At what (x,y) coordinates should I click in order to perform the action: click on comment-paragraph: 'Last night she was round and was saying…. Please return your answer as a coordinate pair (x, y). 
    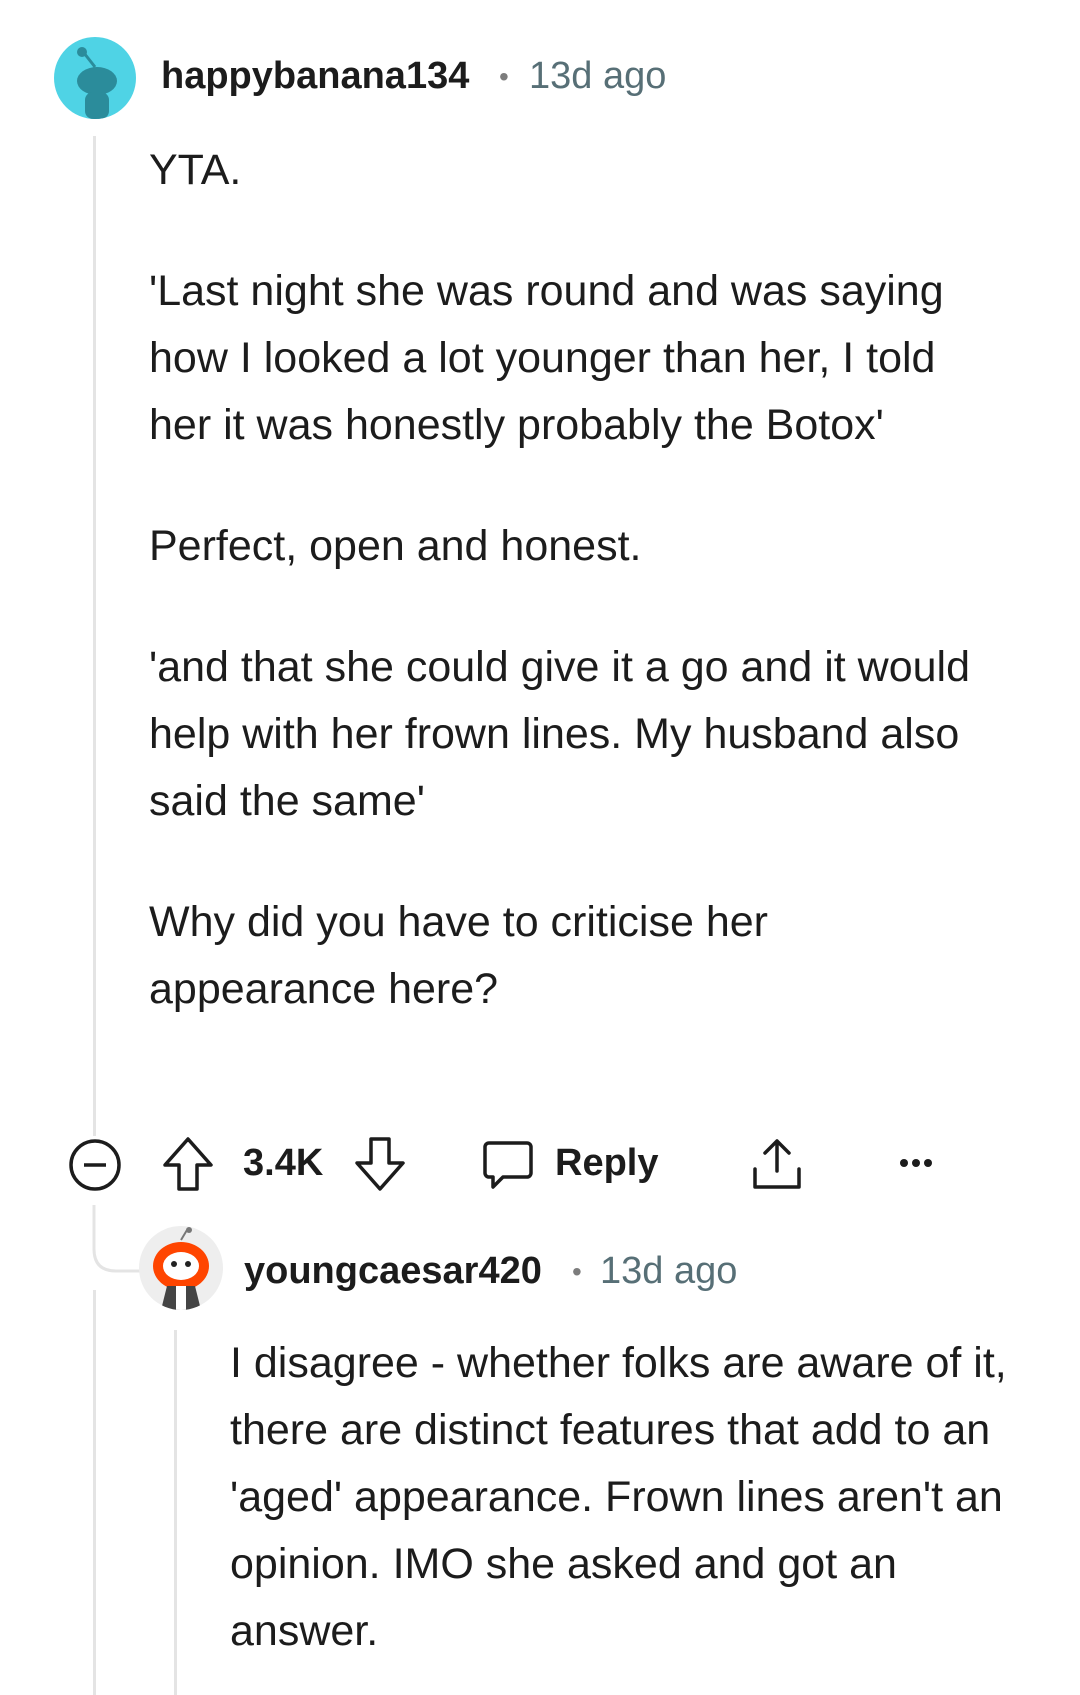
    Looking at the image, I should click on (546, 358).